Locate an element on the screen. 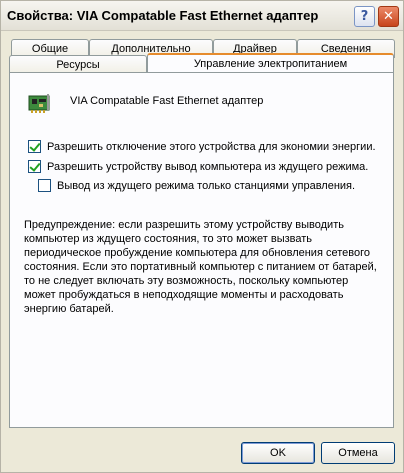 This screenshot has width=404, height=473. network-card-icon is located at coordinates (39, 103).